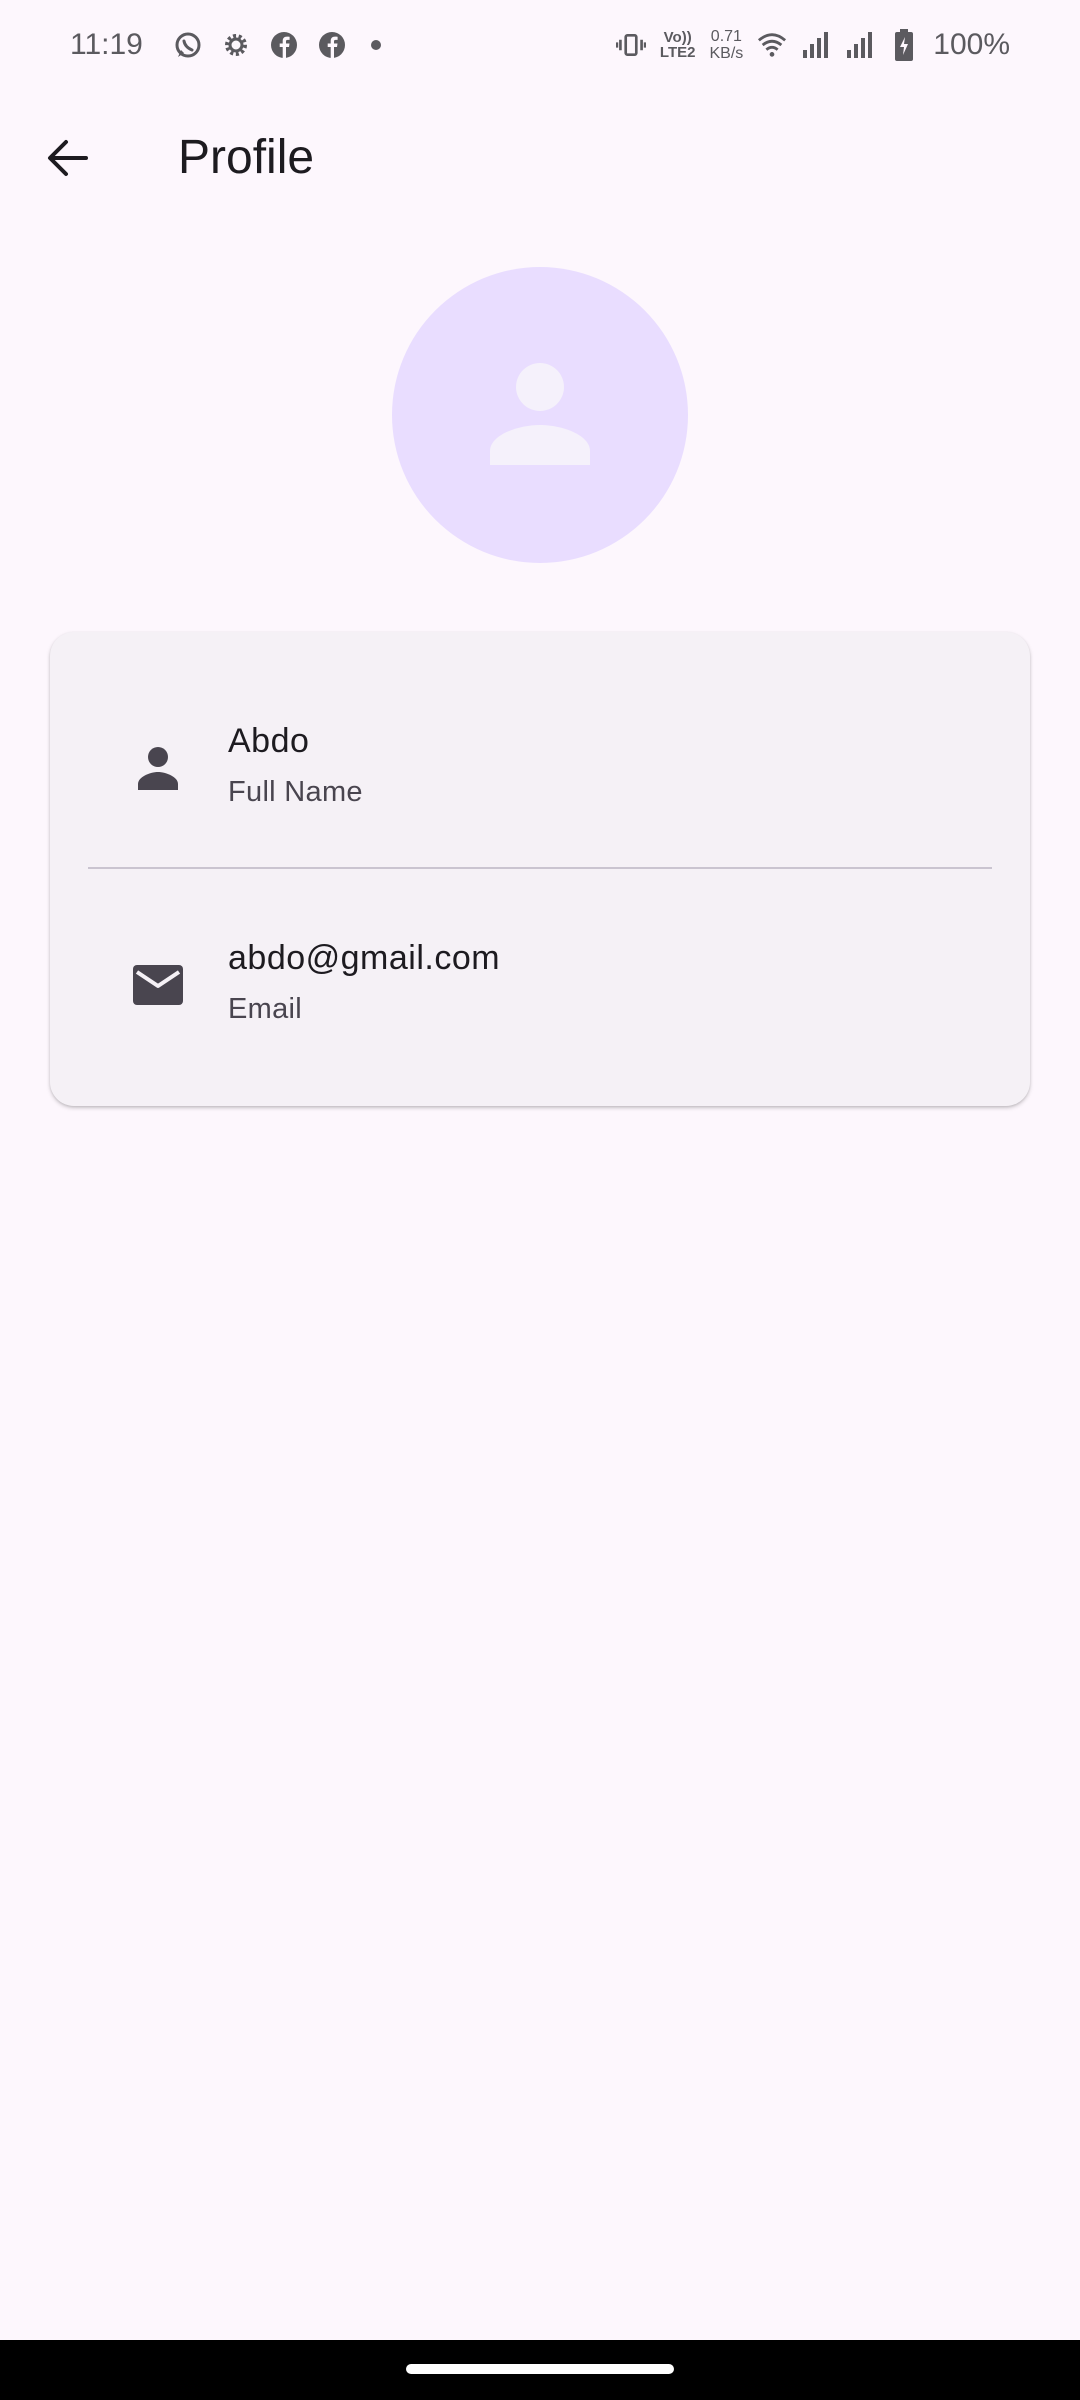  I want to click on vibrate-icon, so click(630, 45).